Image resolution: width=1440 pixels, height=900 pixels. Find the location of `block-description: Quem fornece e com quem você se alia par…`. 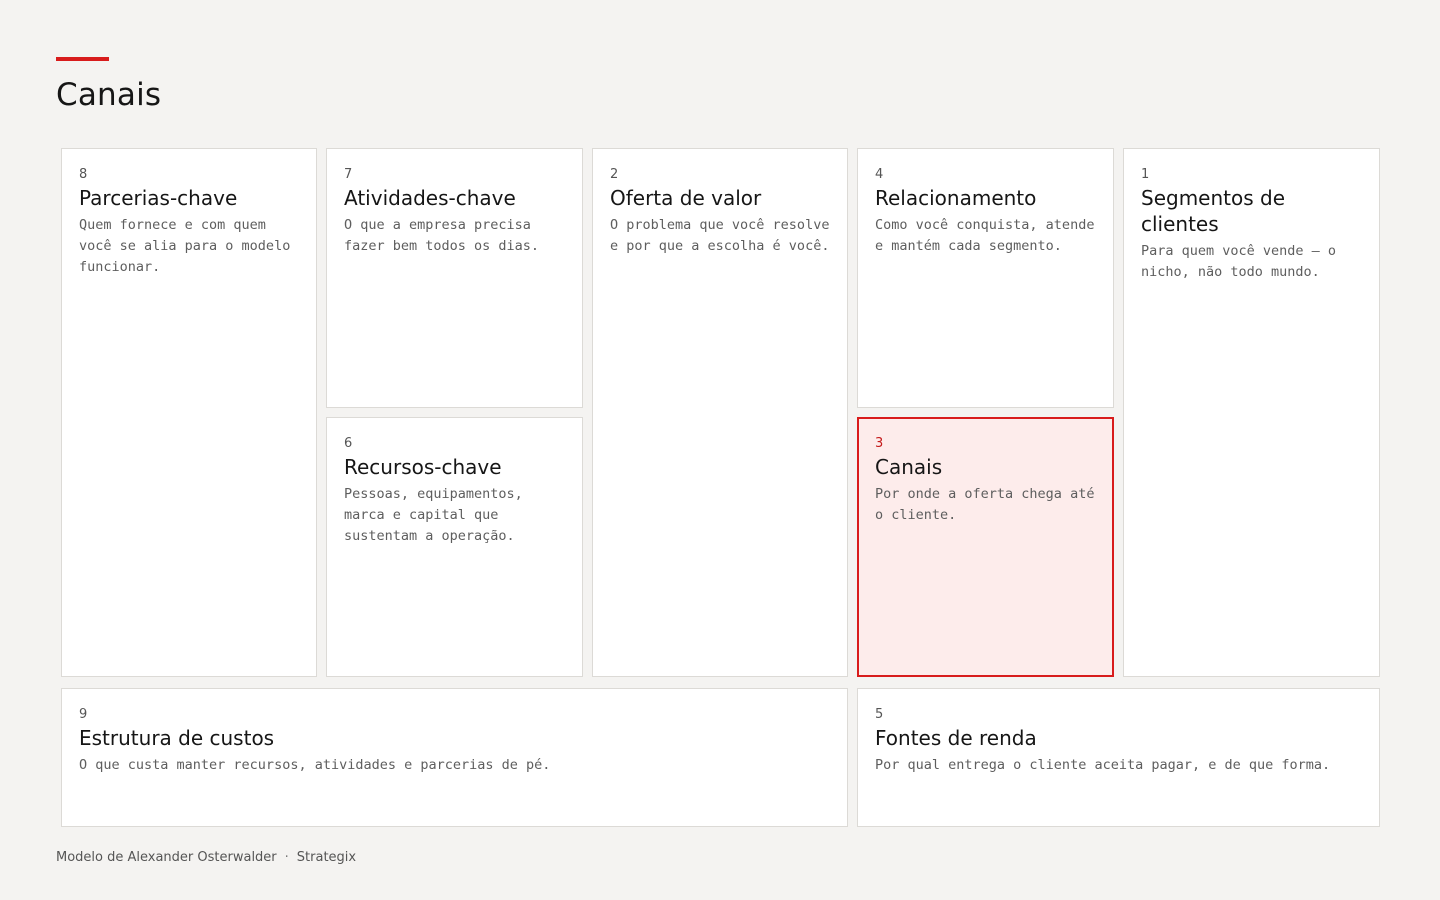

block-description: Quem fornece e com quem você se alia par… is located at coordinates (185, 246).